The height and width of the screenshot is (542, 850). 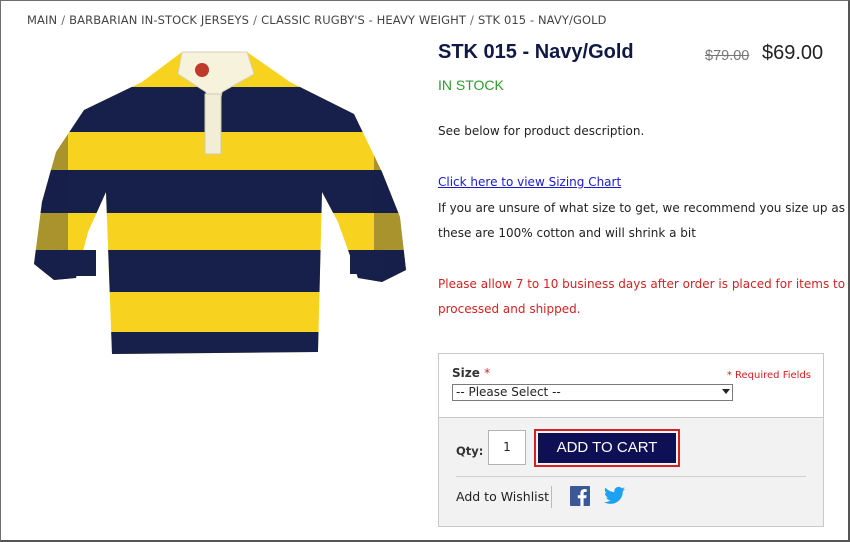 I want to click on description-text: See below for product description., so click(x=541, y=131).